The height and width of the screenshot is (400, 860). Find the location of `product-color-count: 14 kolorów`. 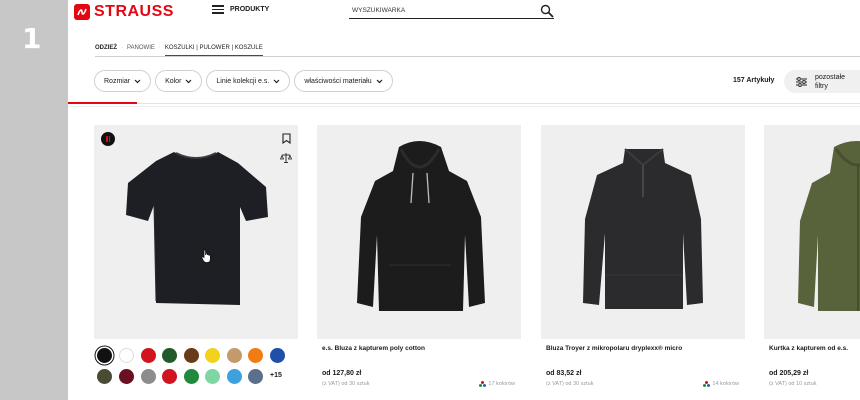

product-color-count: 14 kolorów is located at coordinates (721, 384).